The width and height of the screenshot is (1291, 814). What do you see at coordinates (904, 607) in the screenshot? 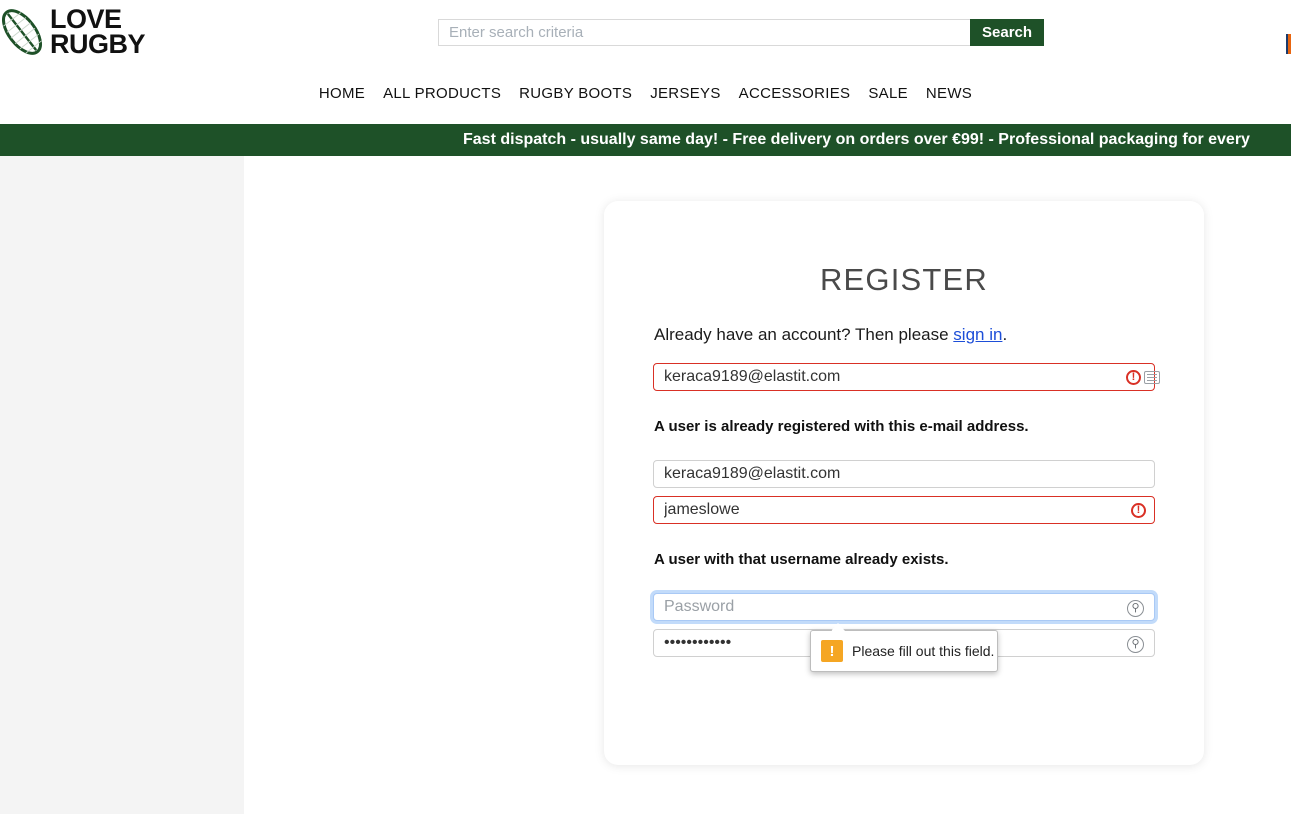
I see `password-field` at bounding box center [904, 607].